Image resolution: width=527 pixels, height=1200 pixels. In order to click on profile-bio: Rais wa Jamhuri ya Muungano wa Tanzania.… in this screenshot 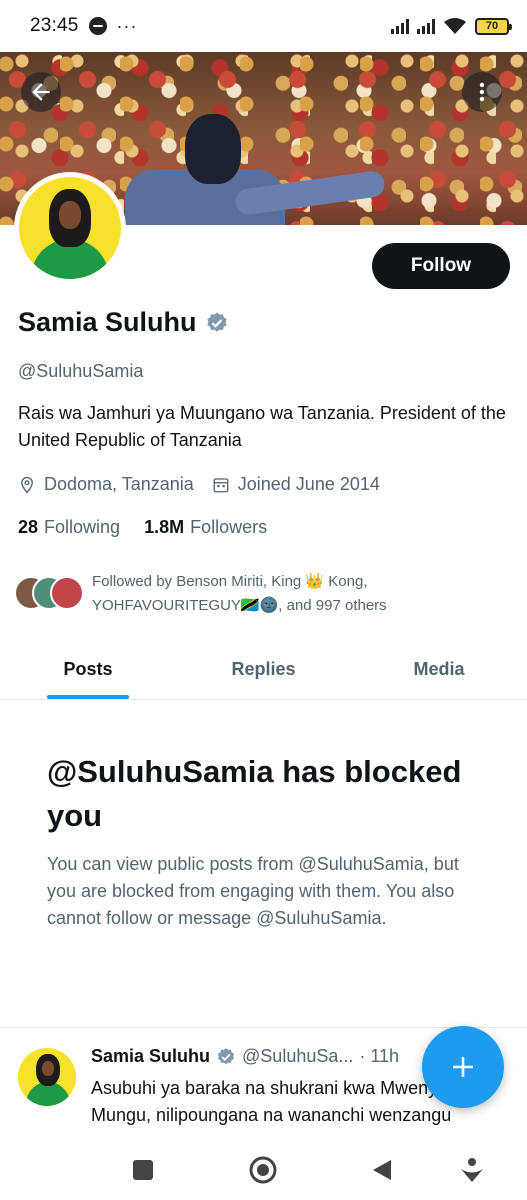, I will do `click(262, 426)`.